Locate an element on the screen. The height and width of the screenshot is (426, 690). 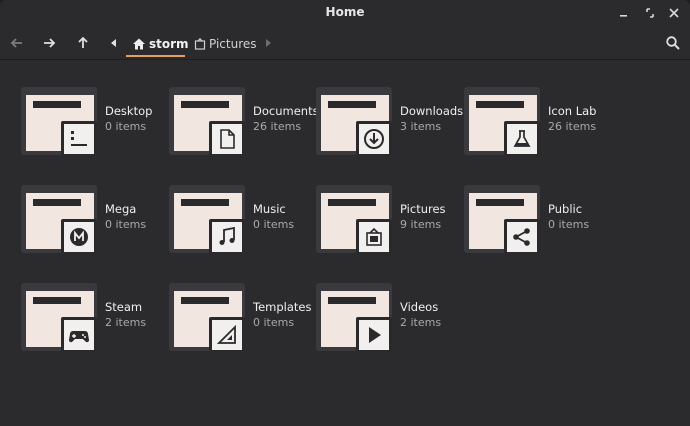
arrow-right-icon is located at coordinates (50, 43).